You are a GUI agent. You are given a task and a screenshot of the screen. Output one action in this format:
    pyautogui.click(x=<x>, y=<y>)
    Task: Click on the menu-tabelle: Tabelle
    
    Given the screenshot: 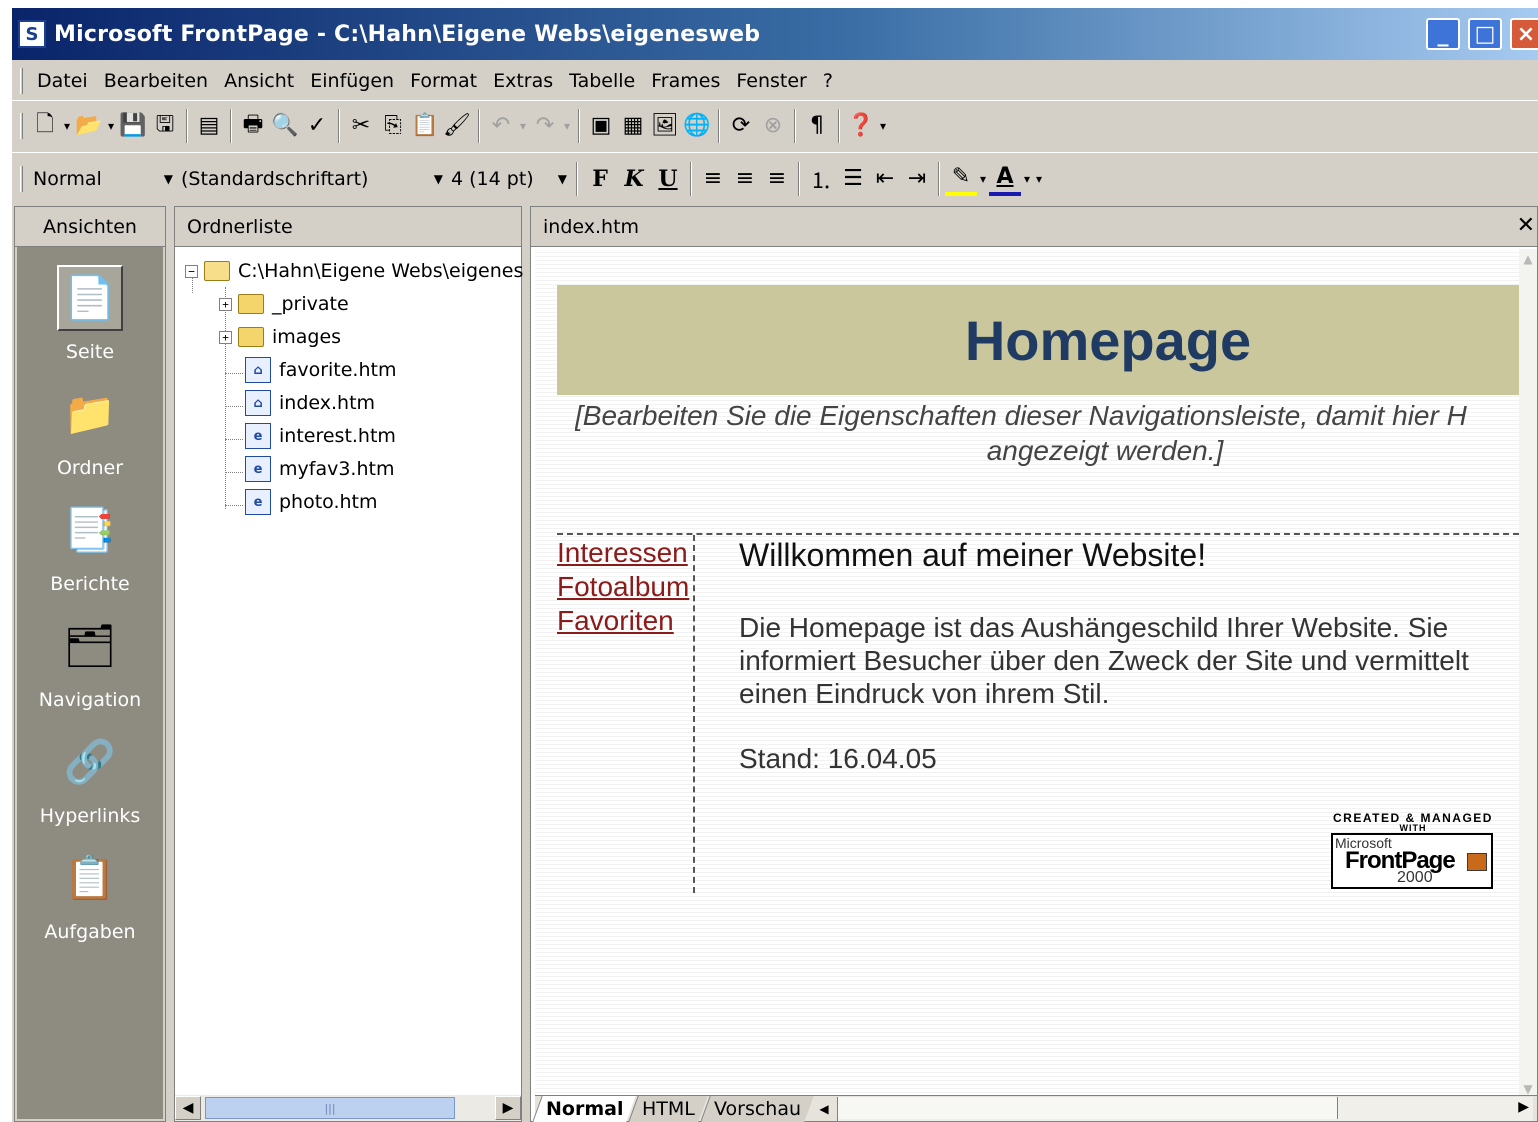 What is the action you would take?
    pyautogui.click(x=602, y=81)
    